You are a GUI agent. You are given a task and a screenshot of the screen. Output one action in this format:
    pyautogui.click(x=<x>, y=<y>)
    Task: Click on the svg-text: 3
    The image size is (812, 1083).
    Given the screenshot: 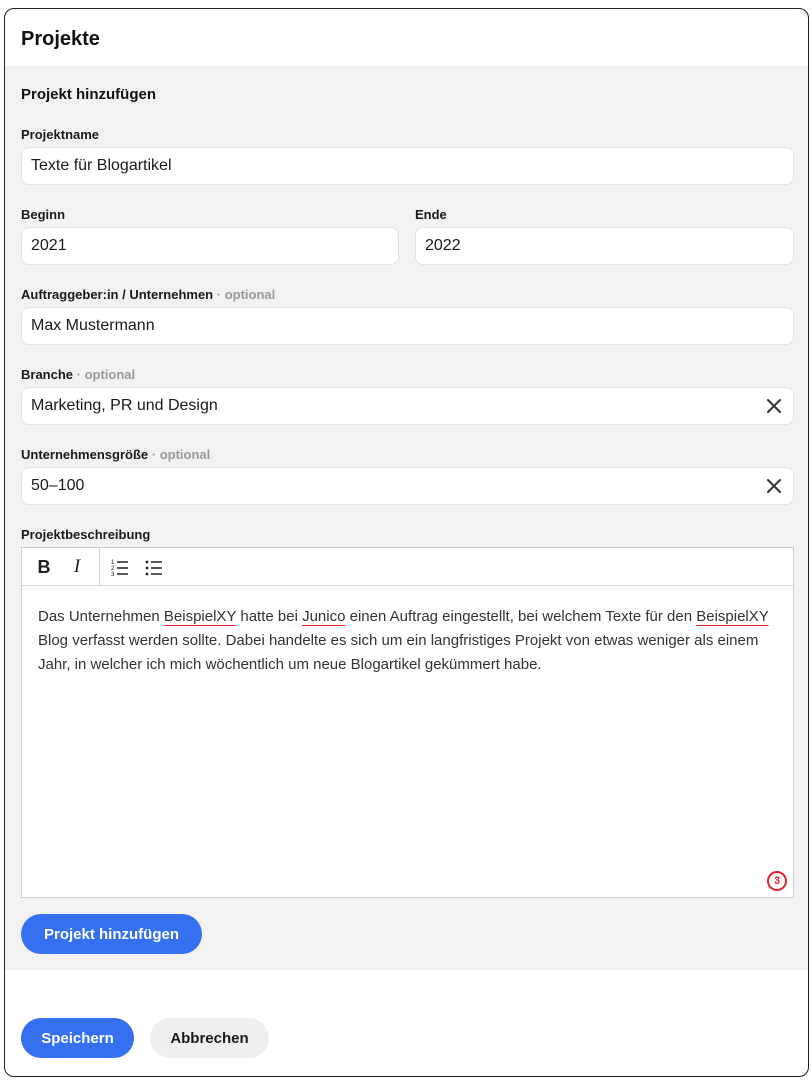 What is the action you would take?
    pyautogui.click(x=113, y=574)
    